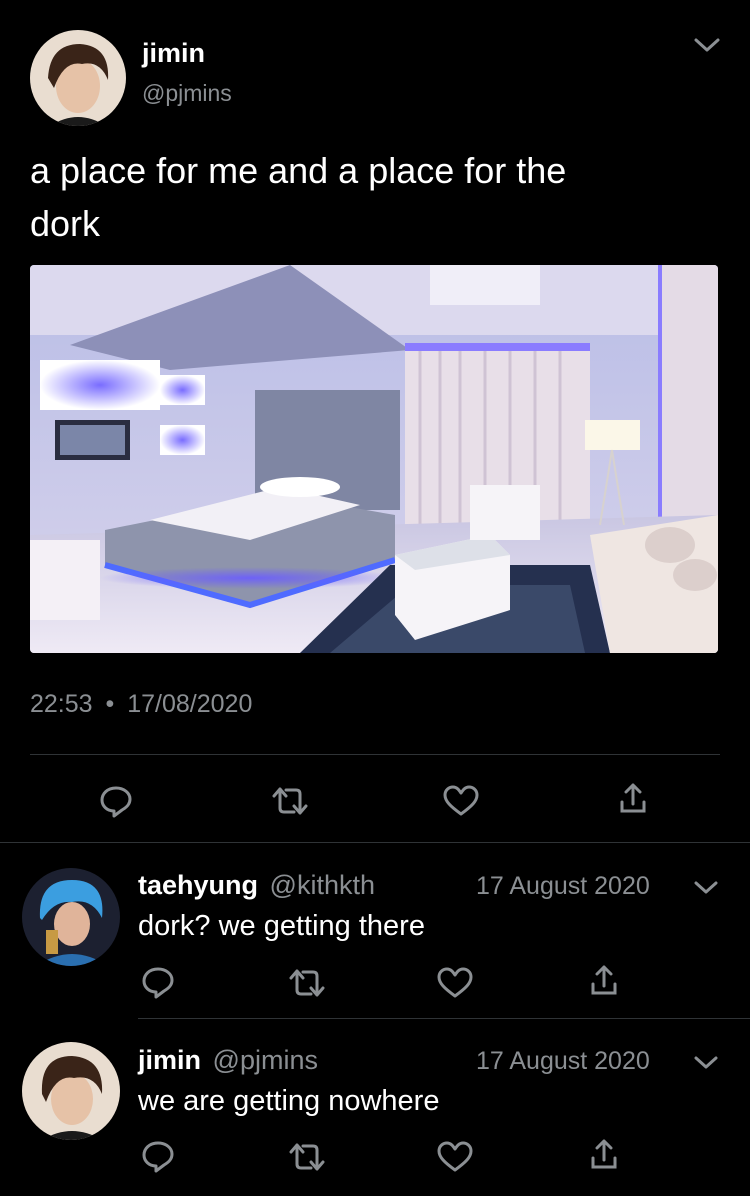 The image size is (750, 1196). What do you see at coordinates (61, 704) in the screenshot?
I see `tweet-time: 22:53` at bounding box center [61, 704].